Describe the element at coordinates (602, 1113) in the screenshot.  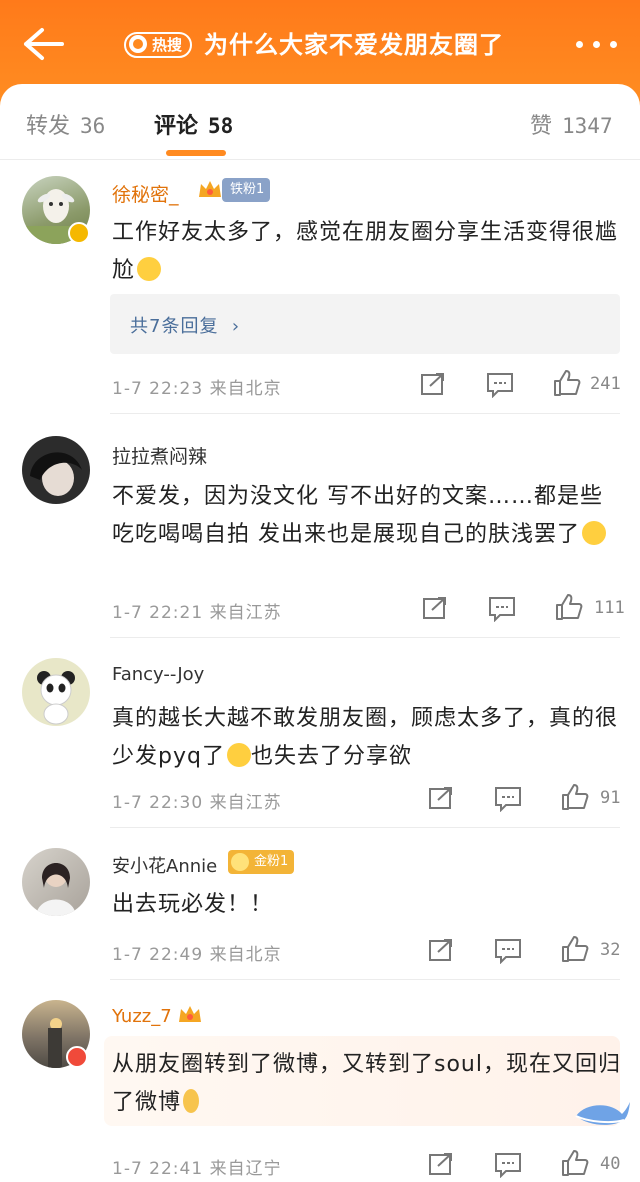
I see `whale-decoration-icon` at that location.